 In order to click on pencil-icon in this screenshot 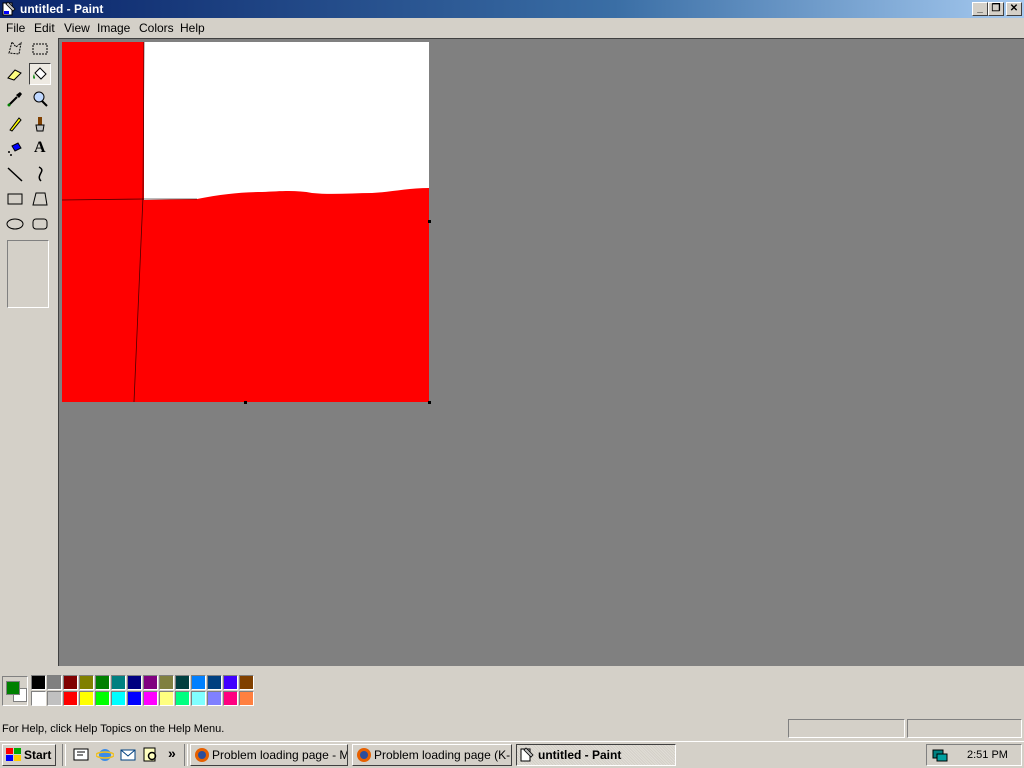, I will do `click(15, 124)`.